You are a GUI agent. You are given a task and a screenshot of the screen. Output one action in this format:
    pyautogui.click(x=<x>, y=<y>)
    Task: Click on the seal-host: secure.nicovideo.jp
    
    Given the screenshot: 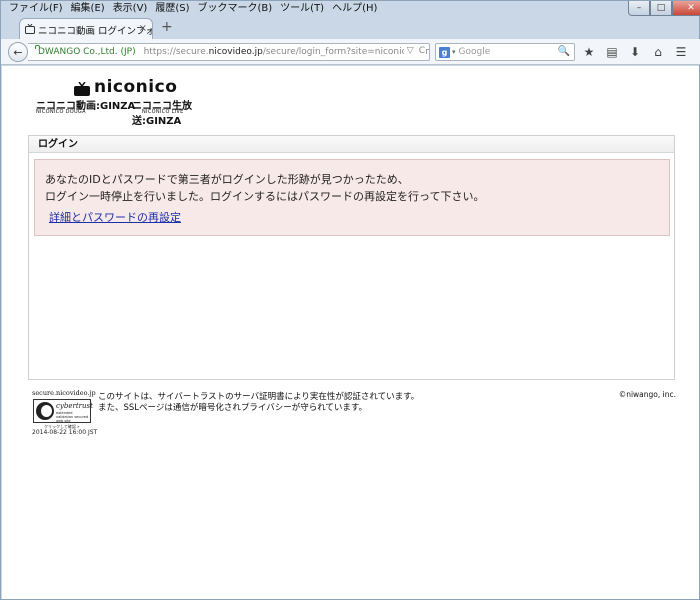 What is the action you would take?
    pyautogui.click(x=64, y=393)
    